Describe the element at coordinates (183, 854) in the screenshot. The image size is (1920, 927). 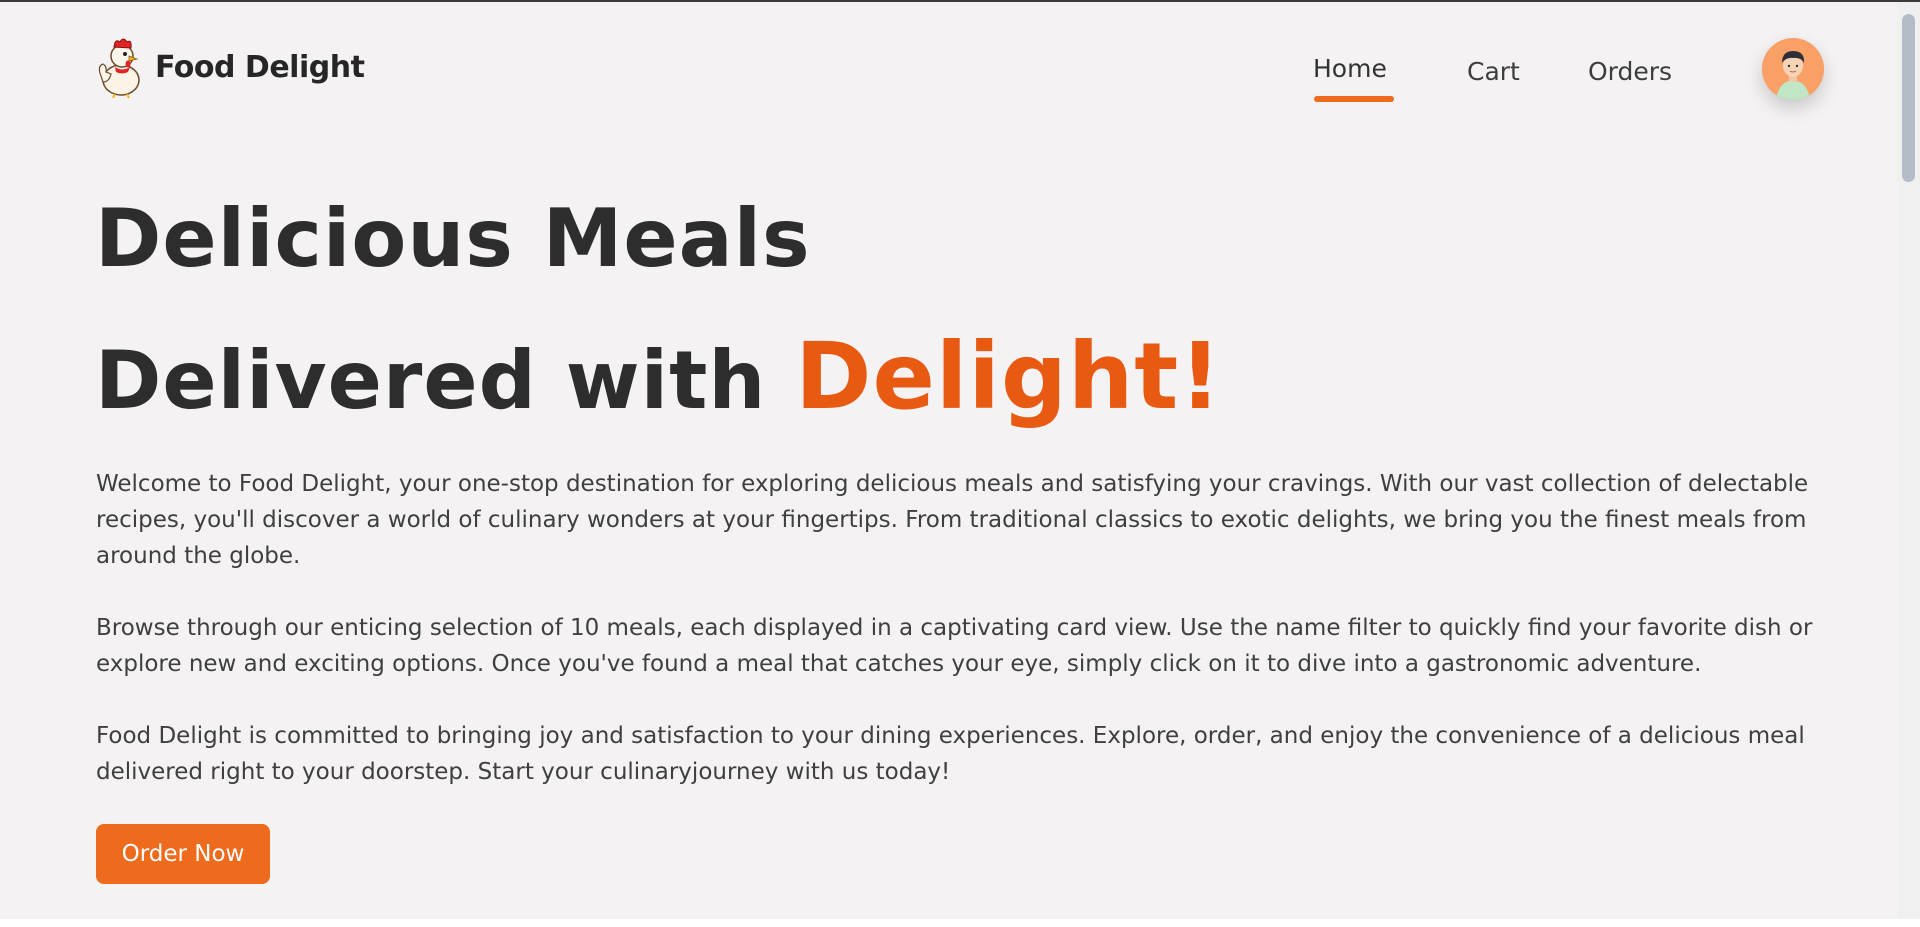
I see `order-now-button: Order Now` at that location.